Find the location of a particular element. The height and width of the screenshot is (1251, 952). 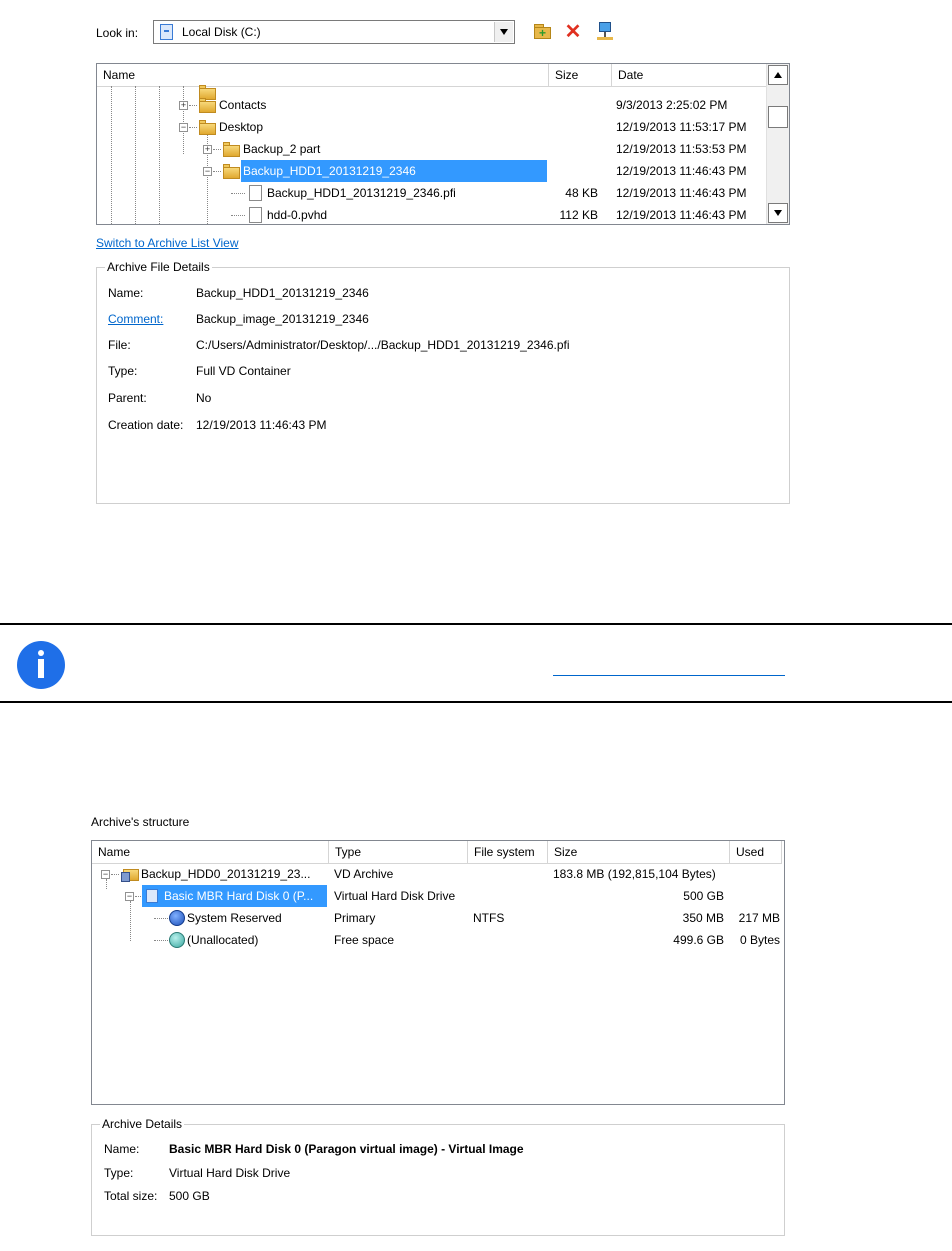

details-total-size-value: 500 GB is located at coordinates (189, 1196).